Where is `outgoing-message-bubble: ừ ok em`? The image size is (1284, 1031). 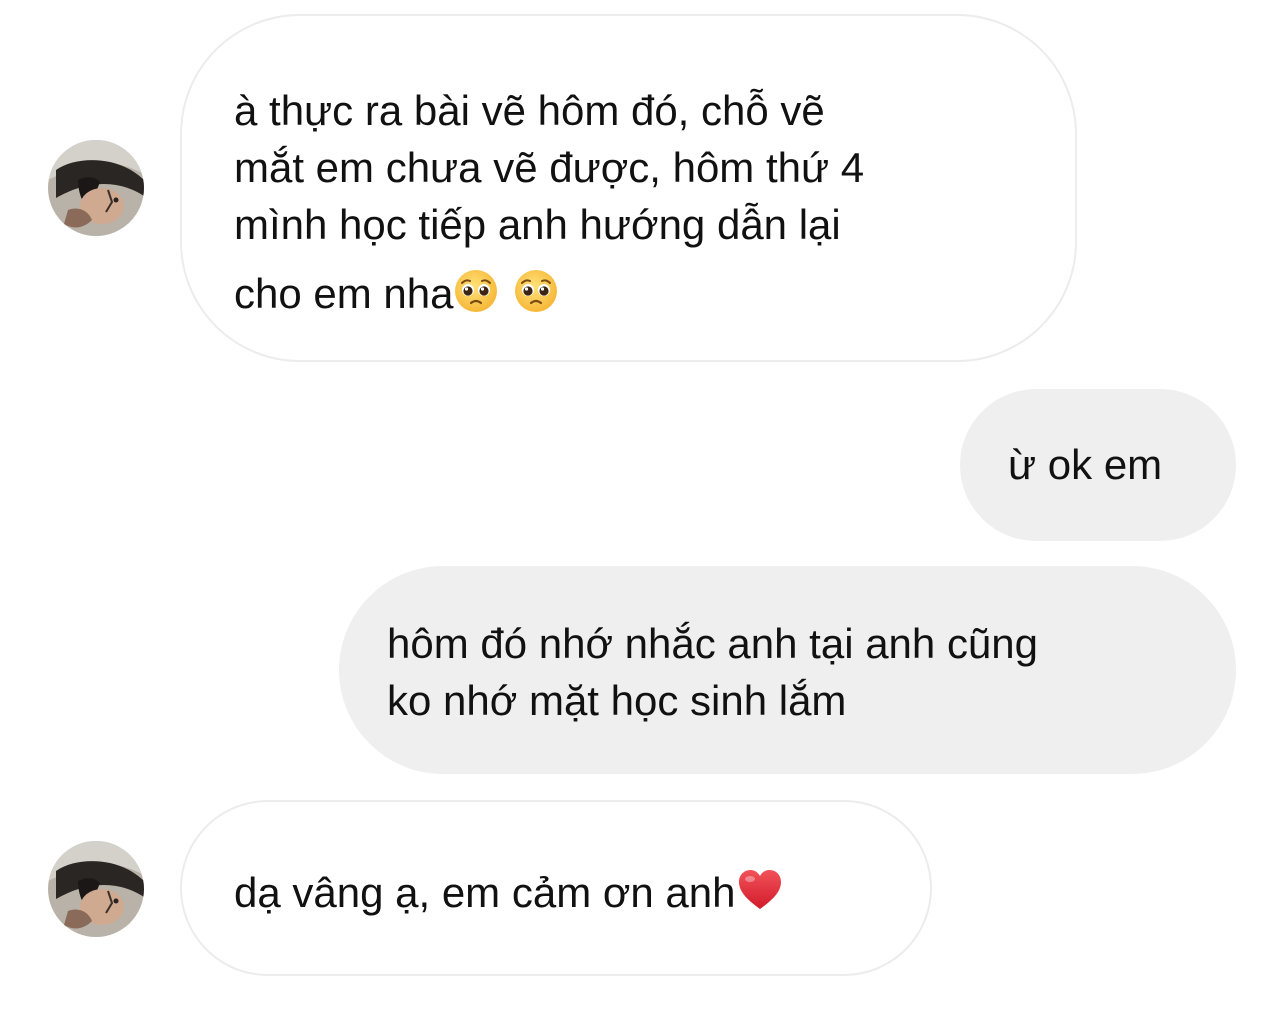 outgoing-message-bubble: ừ ok em is located at coordinates (1098, 465).